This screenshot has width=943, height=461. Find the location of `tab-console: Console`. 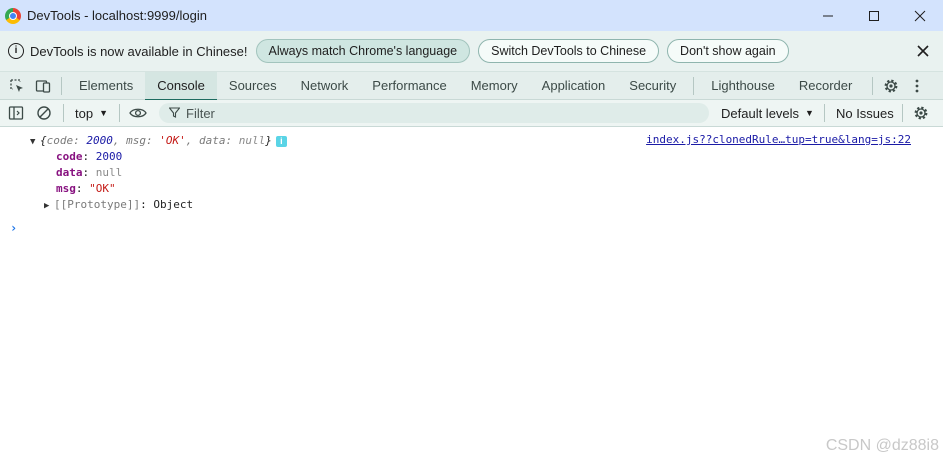

tab-console: Console is located at coordinates (181, 86).